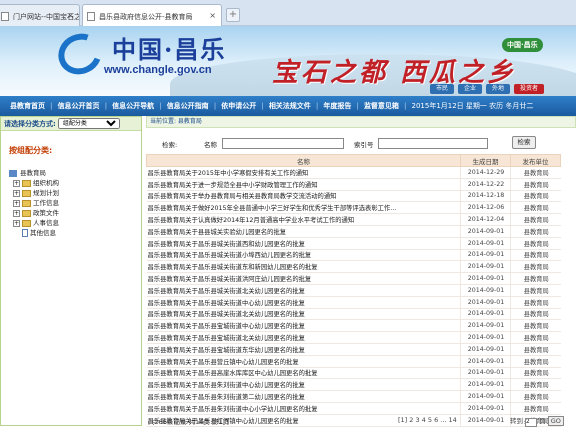 This screenshot has height=427, width=576. What do you see at coordinates (188, 106) in the screenshot?
I see `nav-info-guide: 信息公开指南` at bounding box center [188, 106].